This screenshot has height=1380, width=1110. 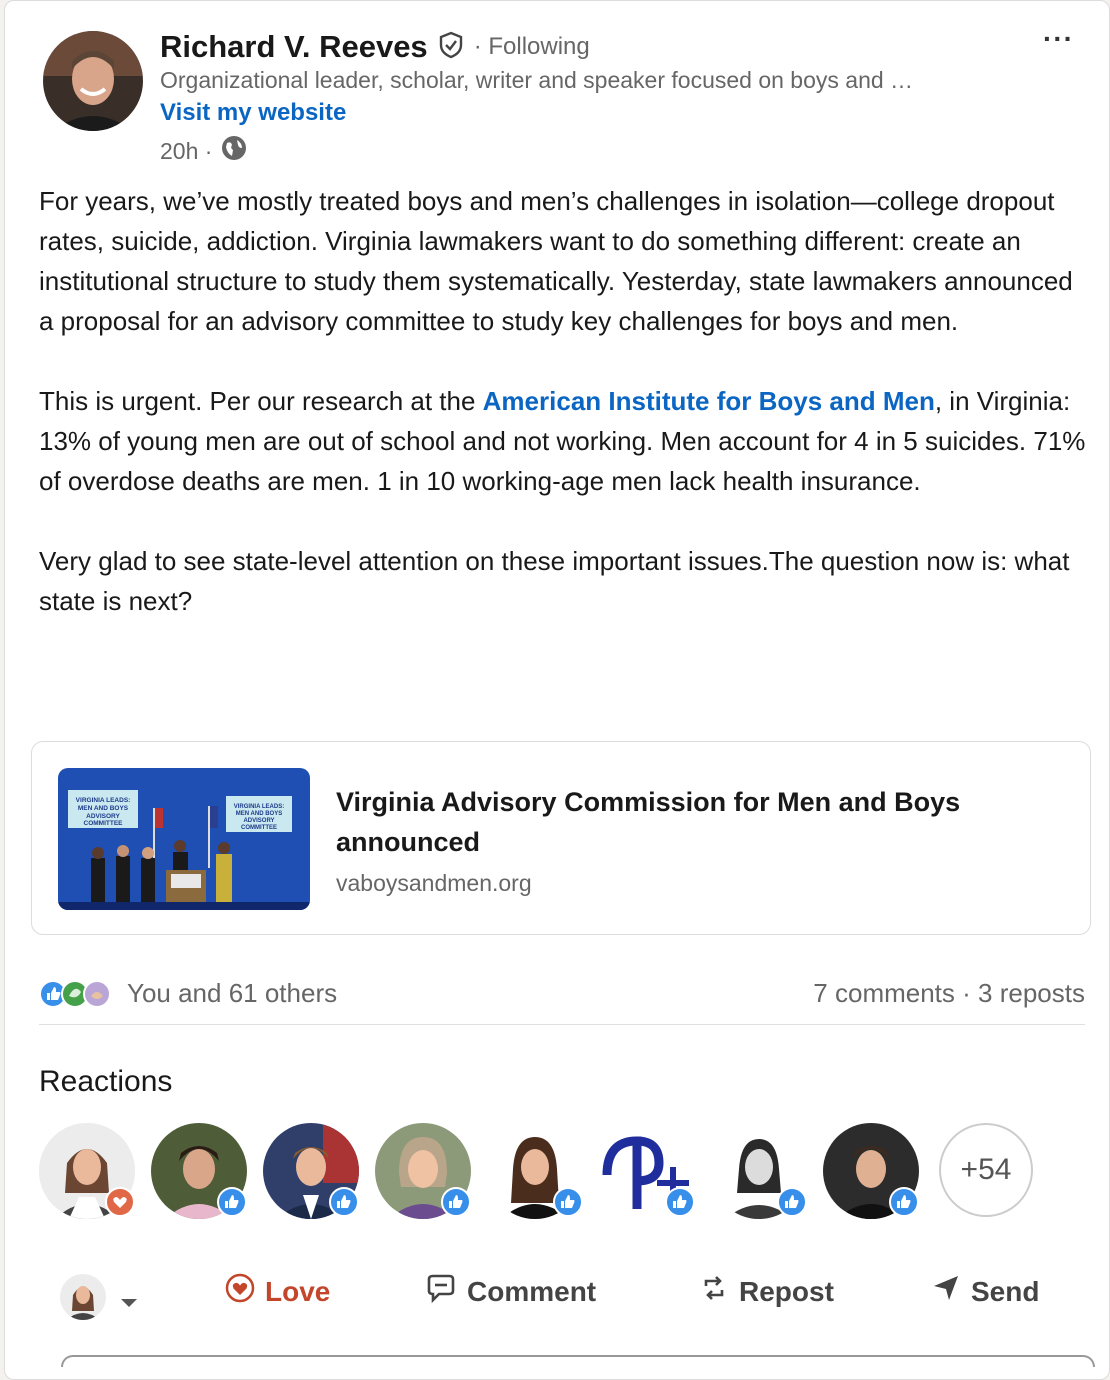 What do you see at coordinates (240, 1291) in the screenshot?
I see `heart-icon` at bounding box center [240, 1291].